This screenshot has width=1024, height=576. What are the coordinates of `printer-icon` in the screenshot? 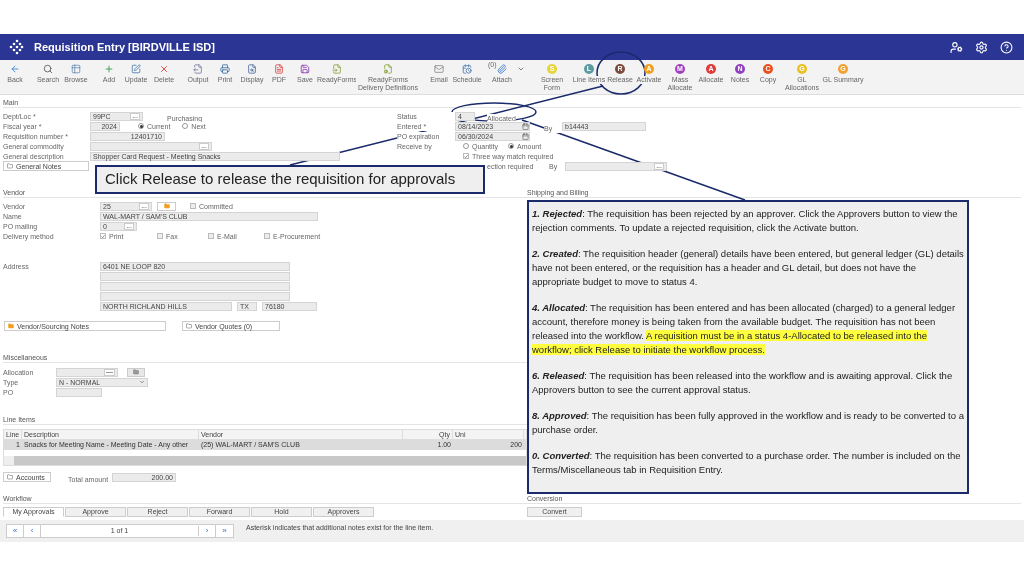 It's located at (225, 69).